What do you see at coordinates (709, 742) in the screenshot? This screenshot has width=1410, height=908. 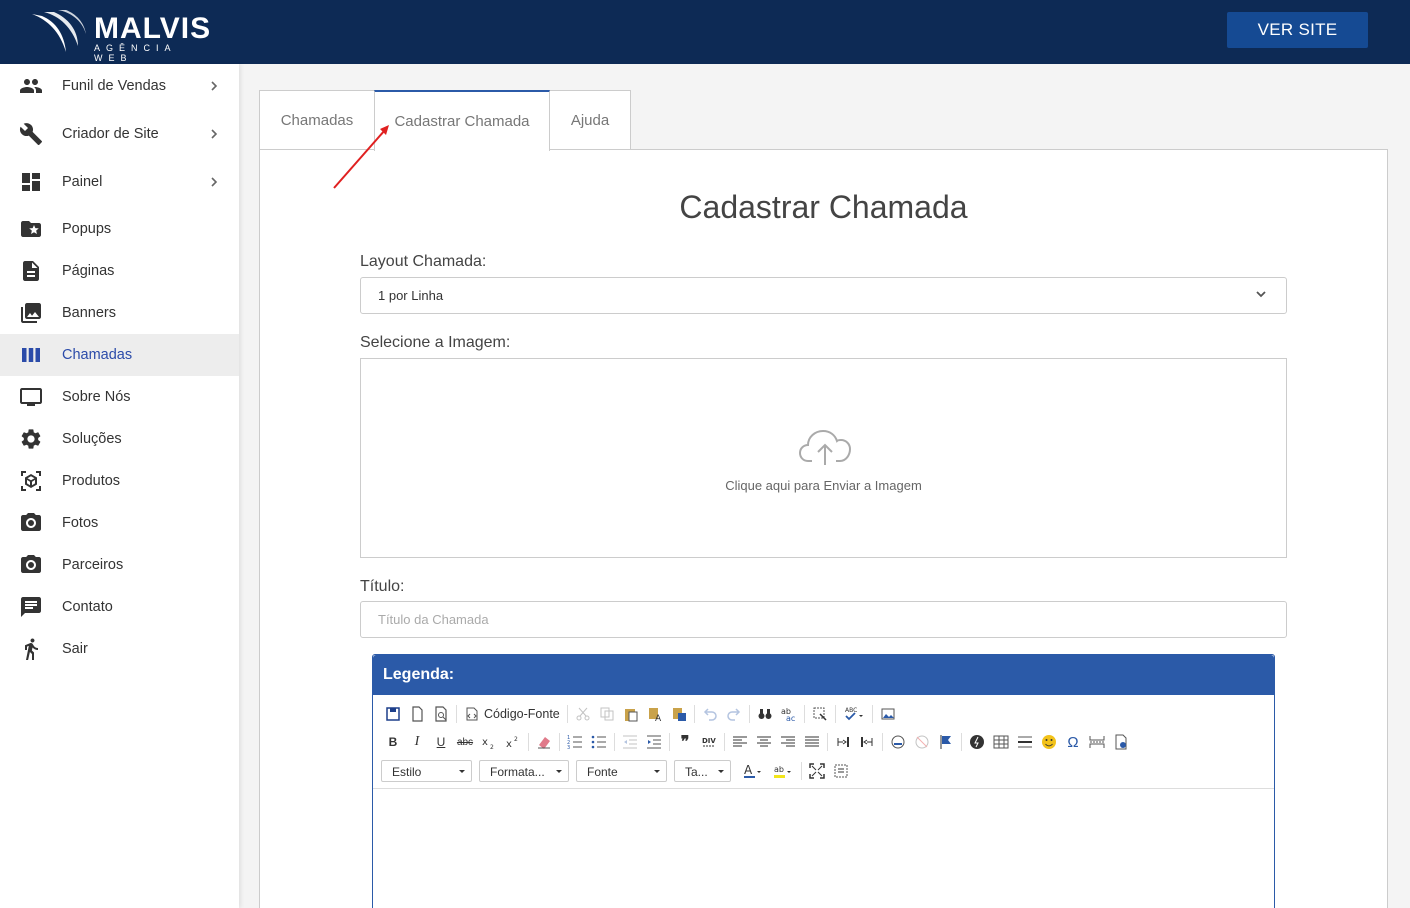 I see `div-container-icon: DIV` at bounding box center [709, 742].